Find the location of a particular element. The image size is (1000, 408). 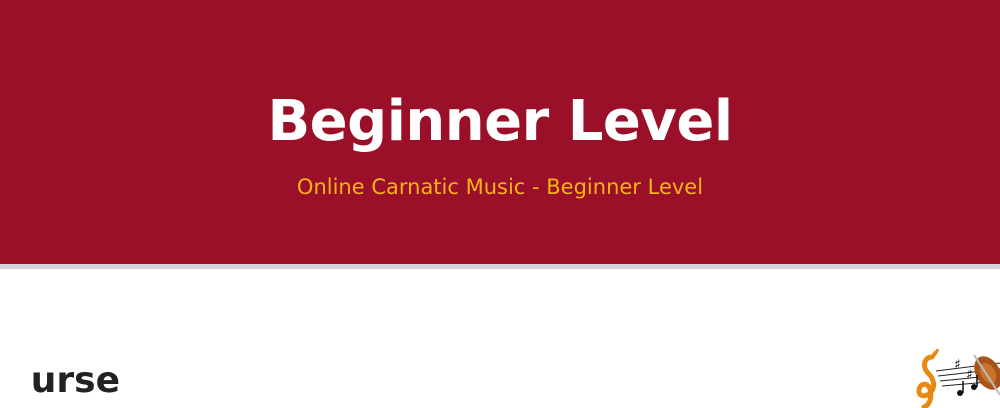

music-notes-icon: ♯ ♯ is located at coordinates (958, 378).